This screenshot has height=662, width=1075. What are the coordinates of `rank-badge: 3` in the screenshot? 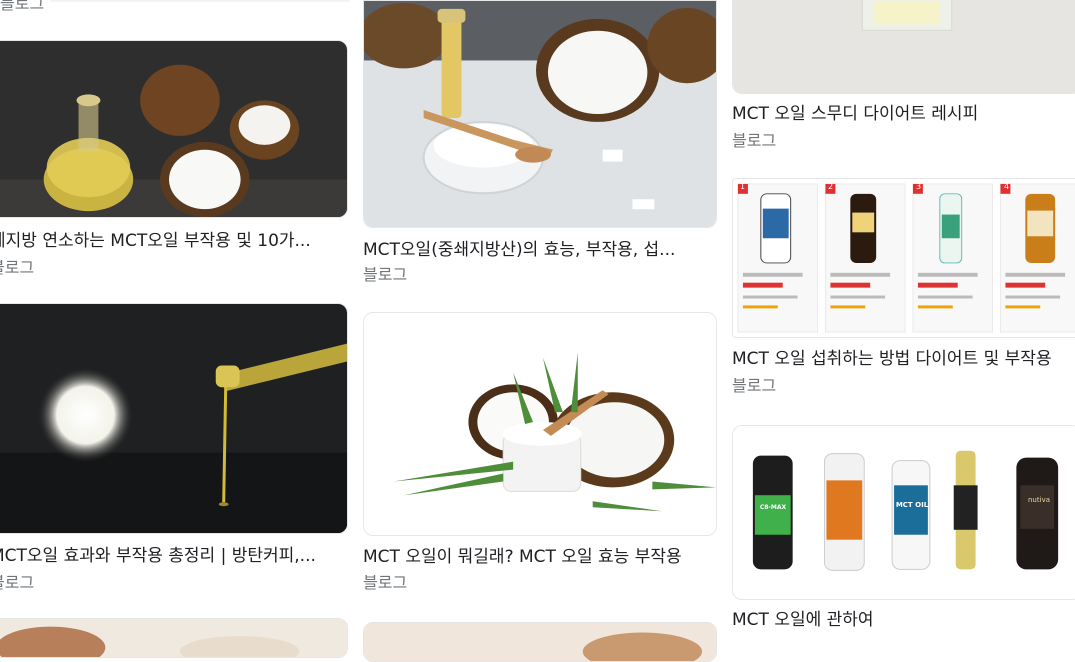 It's located at (919, 186).